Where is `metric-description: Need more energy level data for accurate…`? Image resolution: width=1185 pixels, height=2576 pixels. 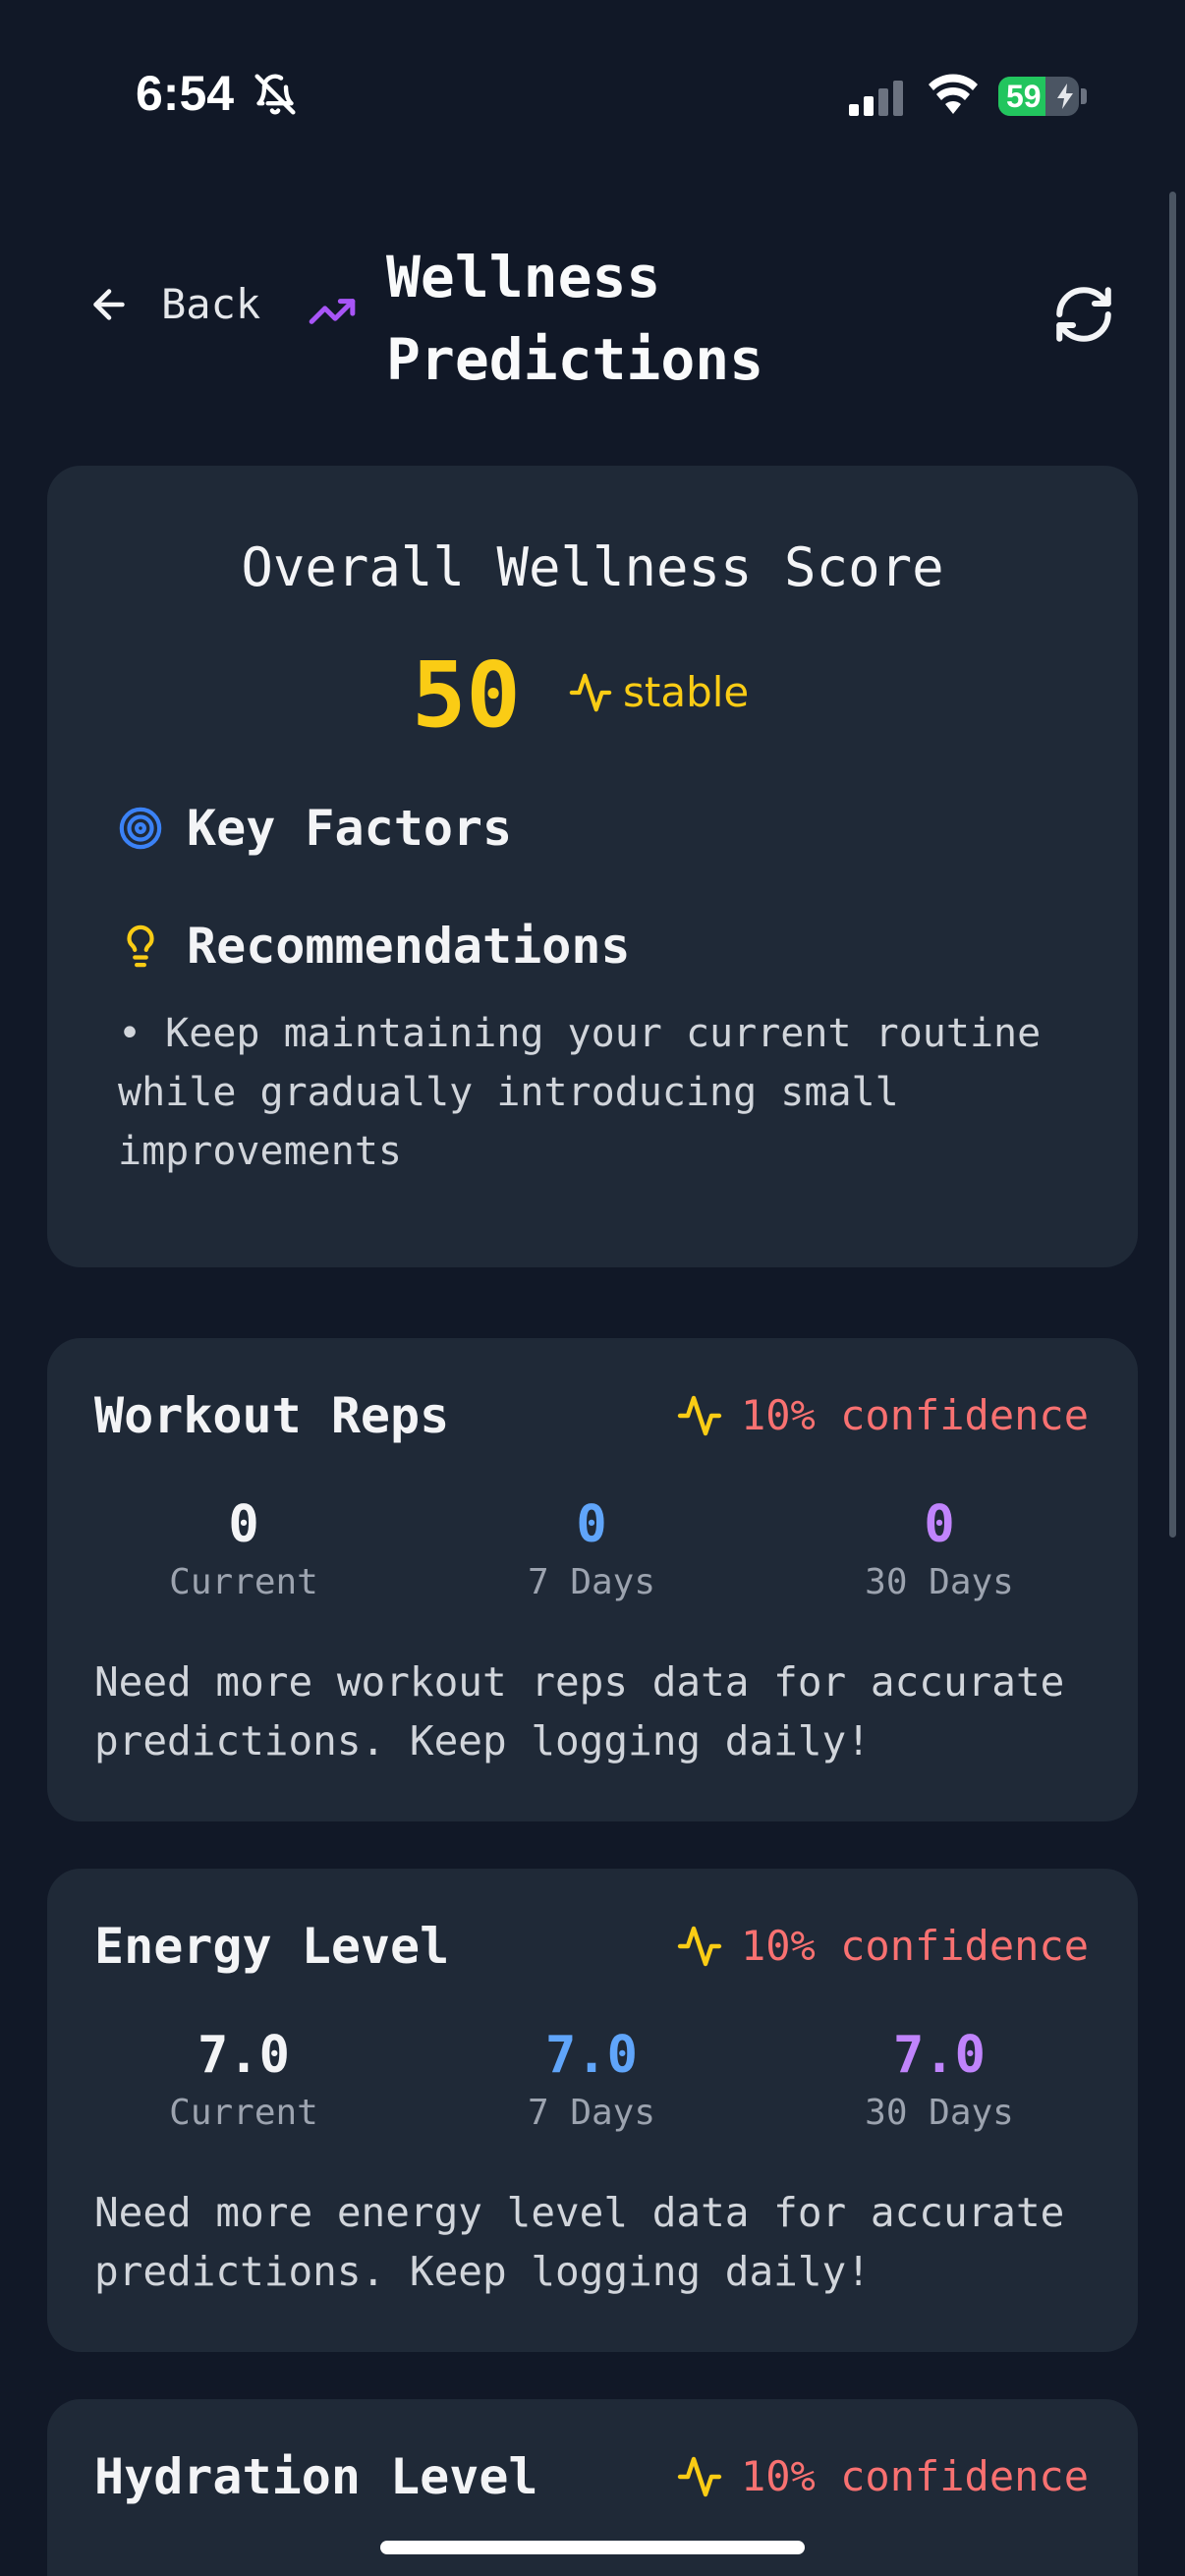
metric-description: Need more energy level data for accurate… is located at coordinates (579, 2242).